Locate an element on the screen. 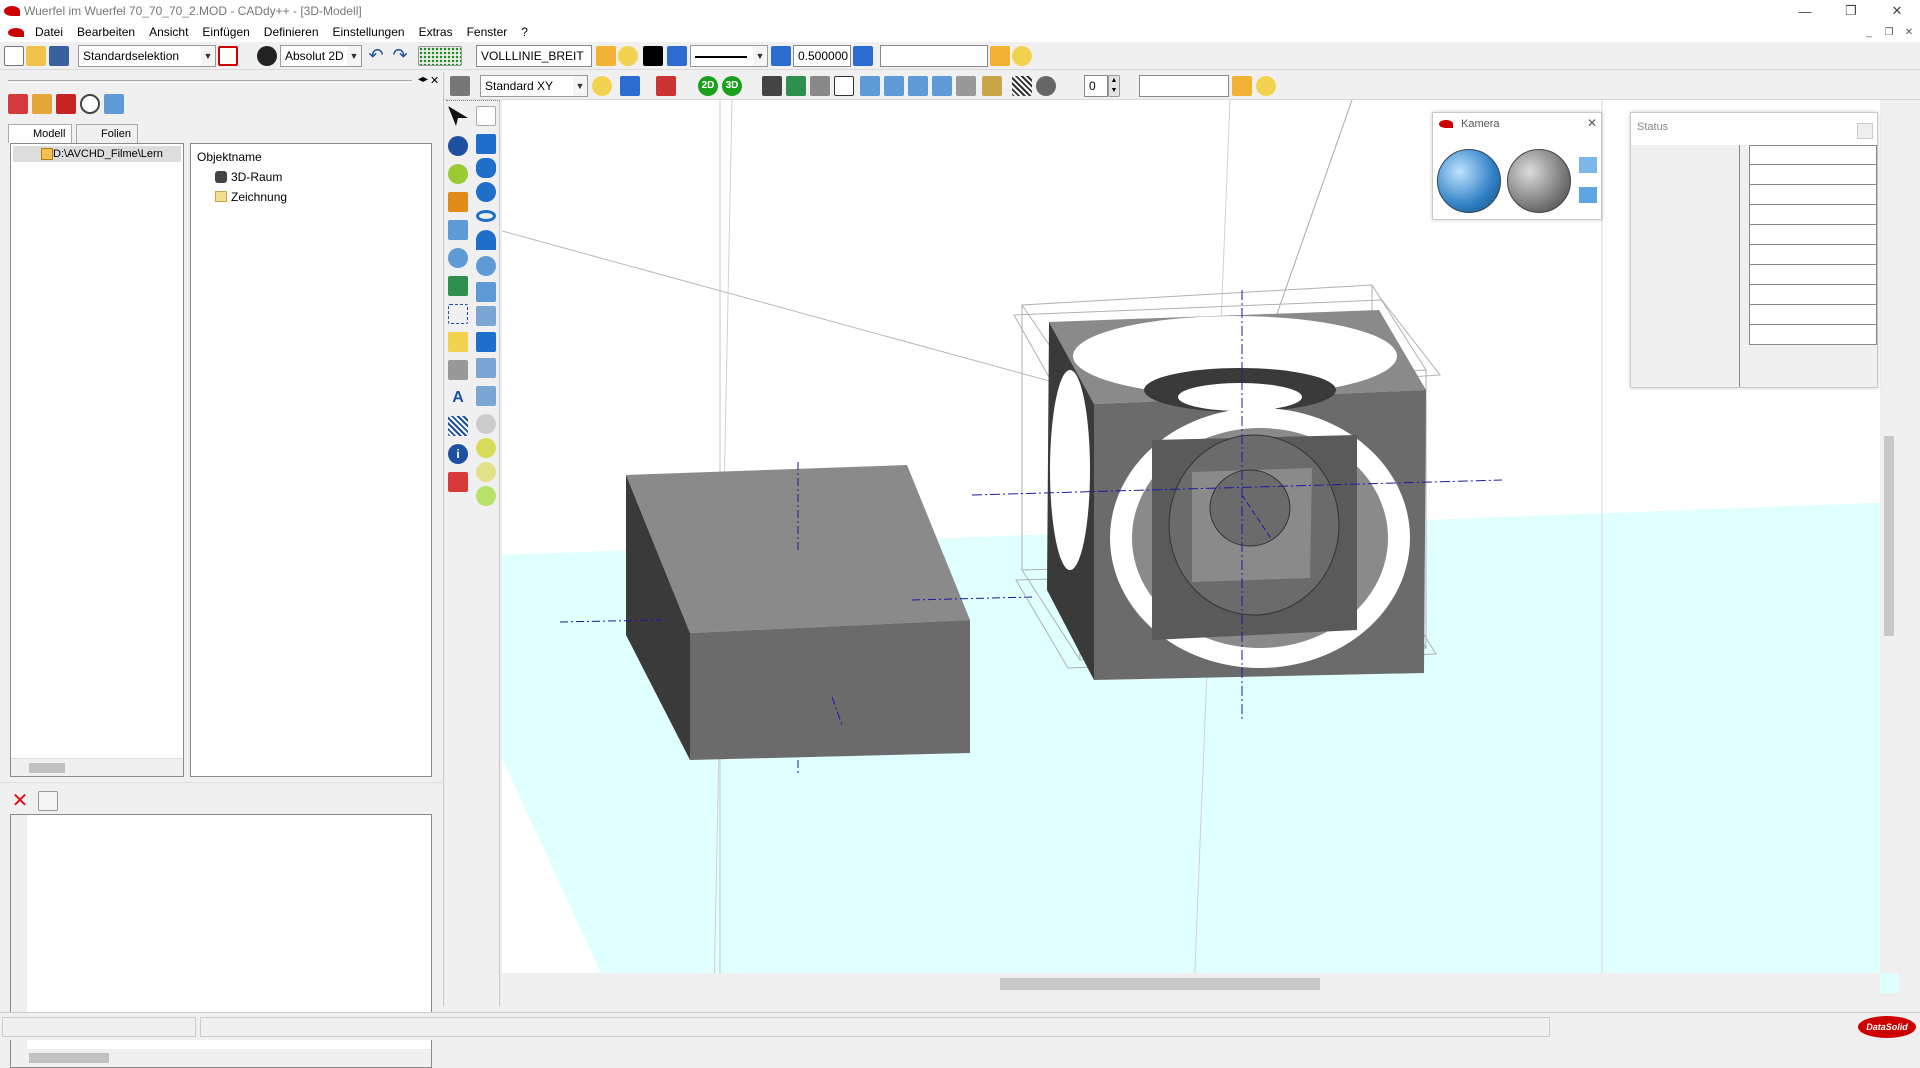 The height and width of the screenshot is (1068, 1920). eraser-icon is located at coordinates (458, 482).